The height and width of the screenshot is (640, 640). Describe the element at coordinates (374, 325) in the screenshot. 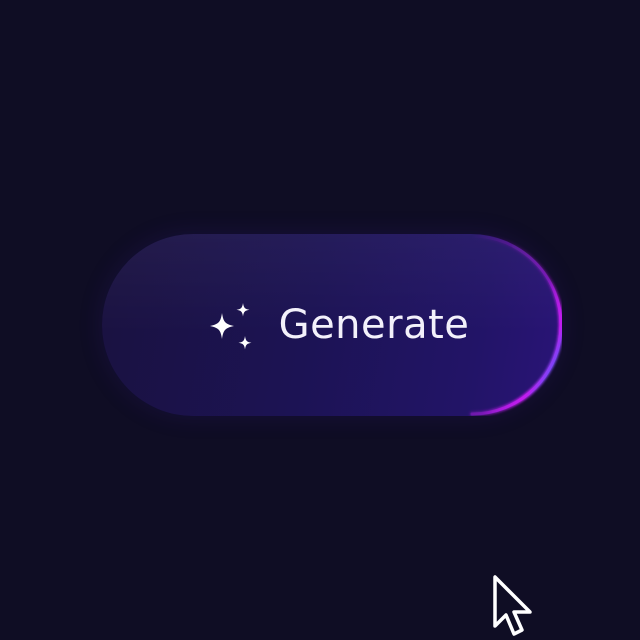

I see `generate-button-label: Generate` at that location.